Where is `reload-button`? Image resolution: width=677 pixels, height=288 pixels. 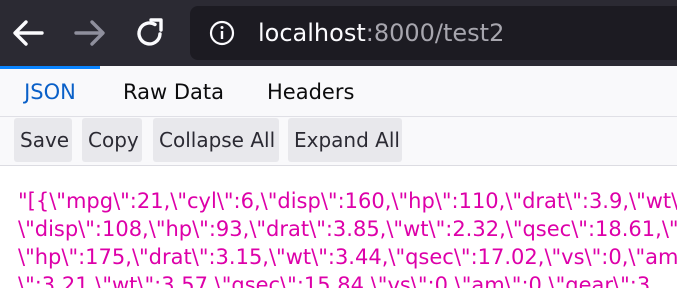 reload-button is located at coordinates (150, 33).